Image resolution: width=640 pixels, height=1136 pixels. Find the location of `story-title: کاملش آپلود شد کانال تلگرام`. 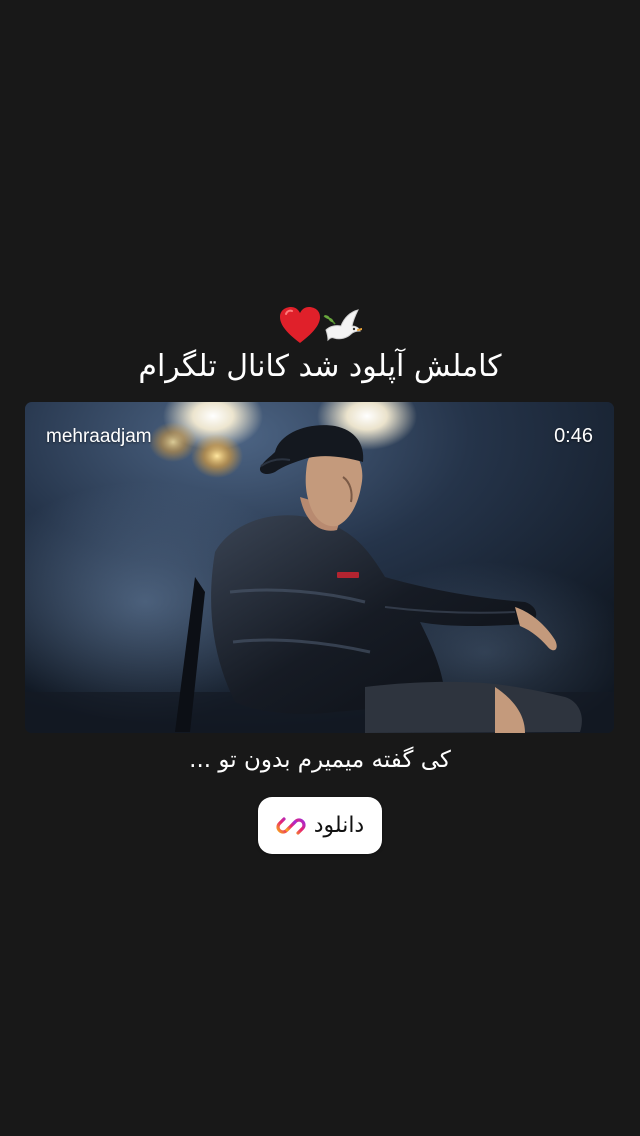

story-title: کاملش آپلود شد کانال تلگرام is located at coordinates (320, 366).